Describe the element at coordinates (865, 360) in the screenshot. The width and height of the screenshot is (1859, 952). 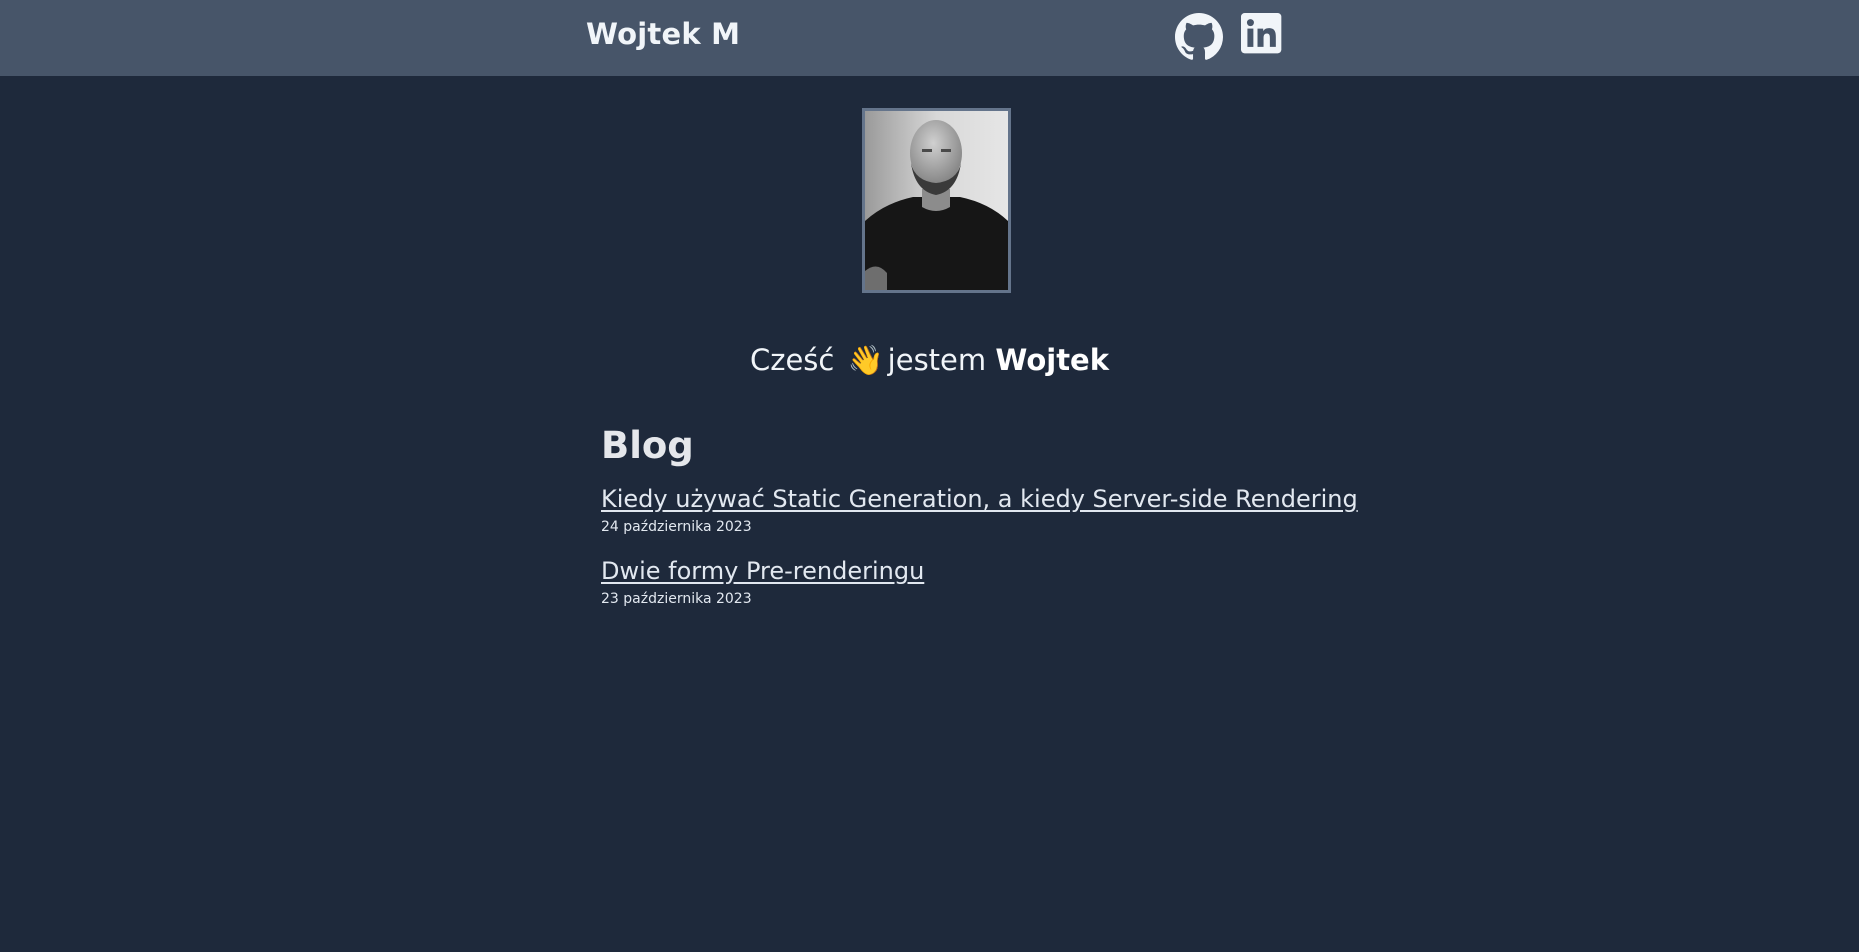
I see `waving-hand-icon: 👋` at that location.